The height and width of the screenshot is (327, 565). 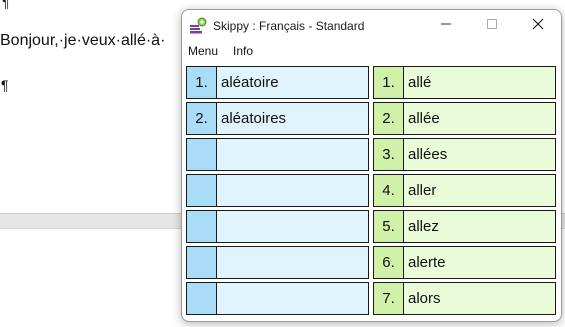 What do you see at coordinates (198, 26) in the screenshot?
I see `skippy-app-icon` at bounding box center [198, 26].